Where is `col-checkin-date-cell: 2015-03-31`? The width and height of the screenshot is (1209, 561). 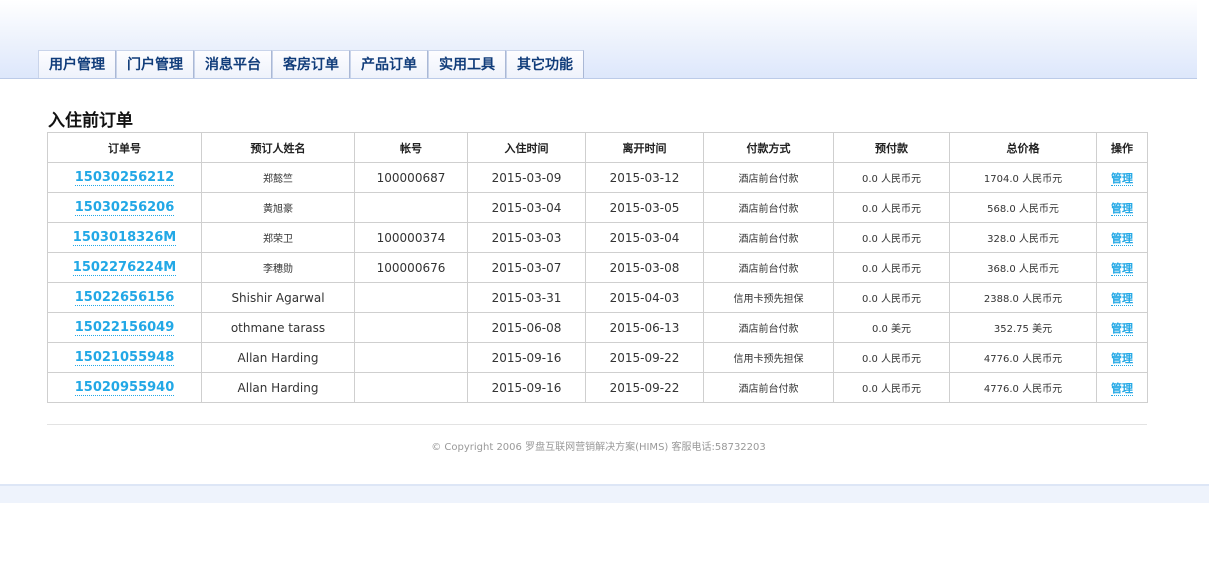 col-checkin-date-cell: 2015-03-31 is located at coordinates (526, 297).